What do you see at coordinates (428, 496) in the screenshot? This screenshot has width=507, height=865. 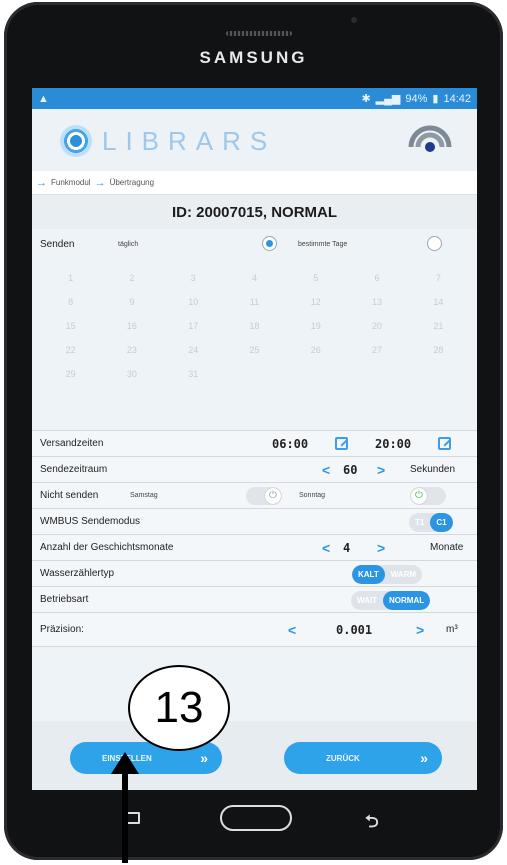 I see `sunday-toggle: ⏻` at bounding box center [428, 496].